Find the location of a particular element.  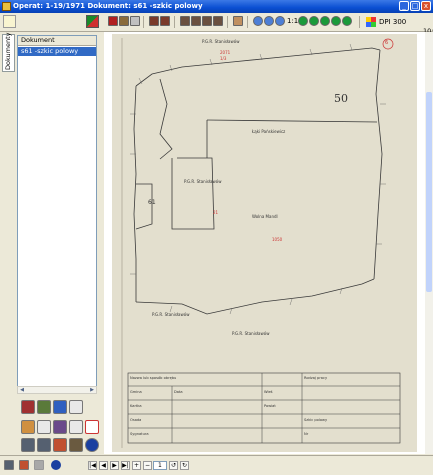

parcel-number: 50 is located at coordinates (341, 98).